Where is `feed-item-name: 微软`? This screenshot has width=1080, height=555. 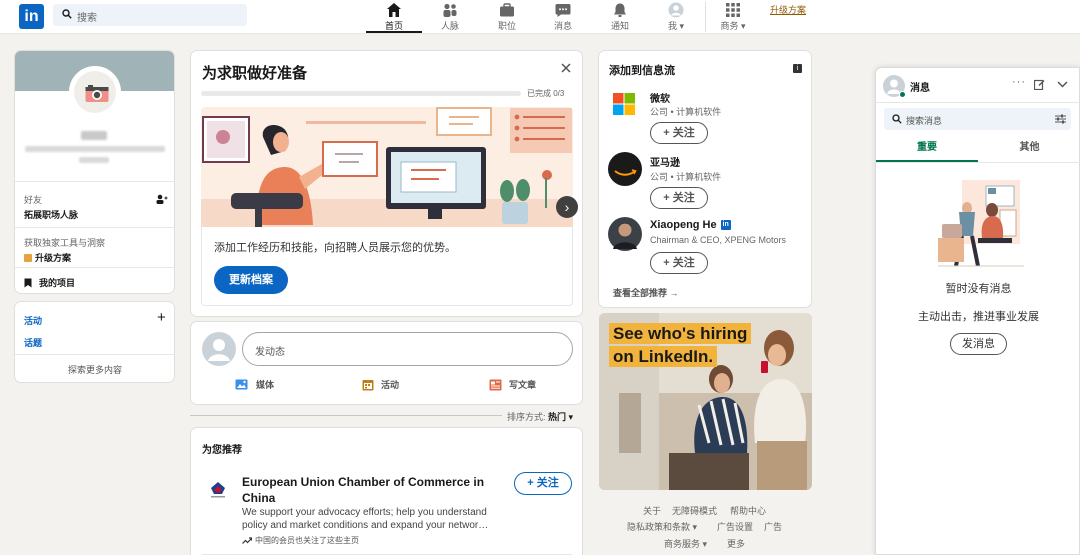 feed-item-name: 微软 is located at coordinates (660, 97).